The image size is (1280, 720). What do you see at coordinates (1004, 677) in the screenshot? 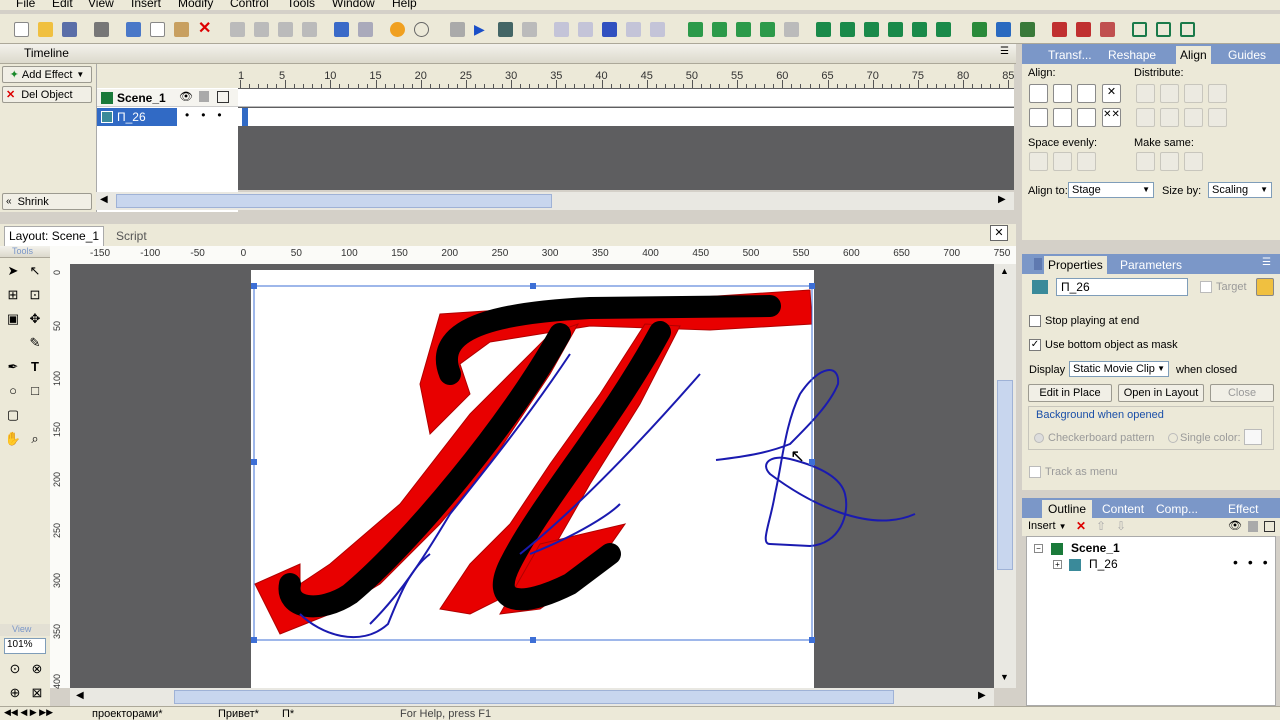
I see `scroll-down-icon: ▼` at bounding box center [1004, 677].